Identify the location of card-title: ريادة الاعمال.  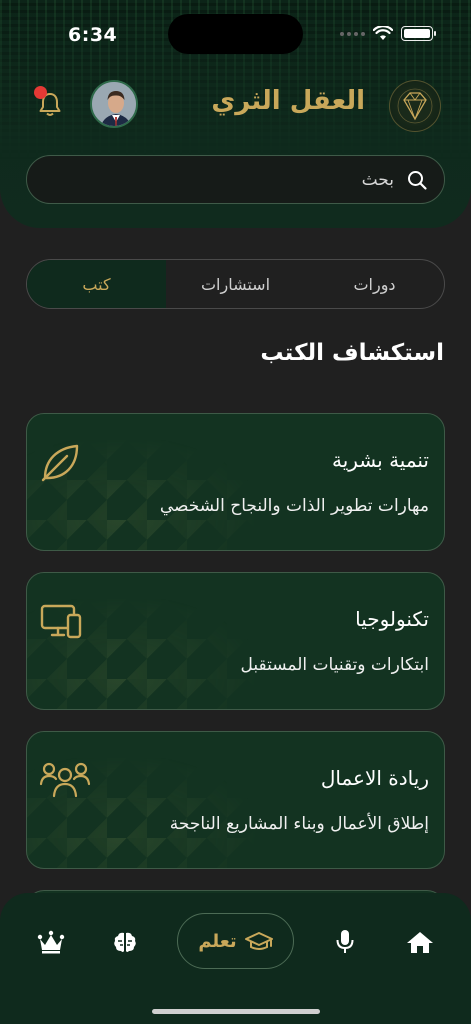
(374, 778).